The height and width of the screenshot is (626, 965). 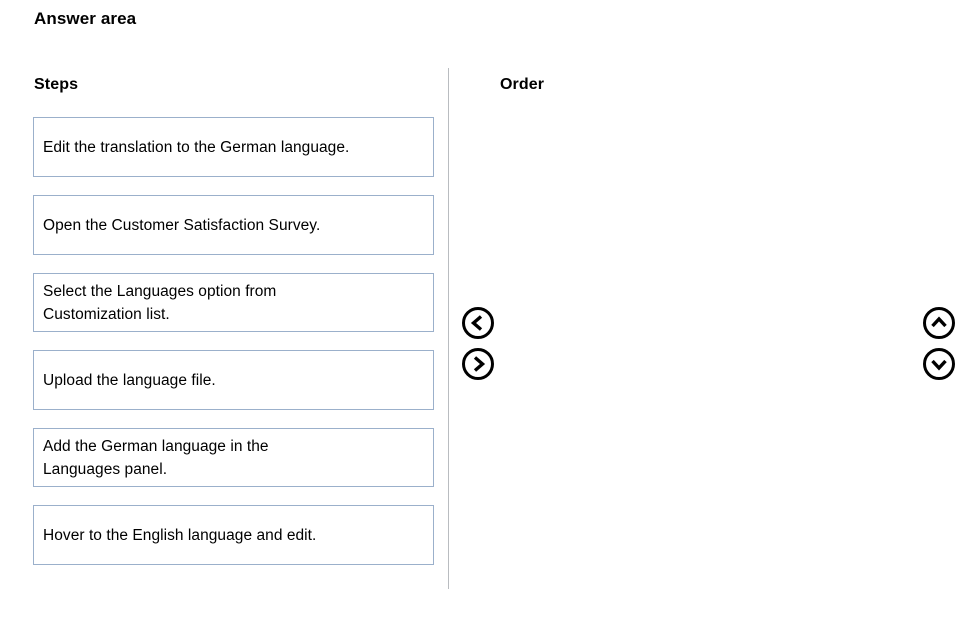 I want to click on chevron-up-circle-icon, so click(x=939, y=323).